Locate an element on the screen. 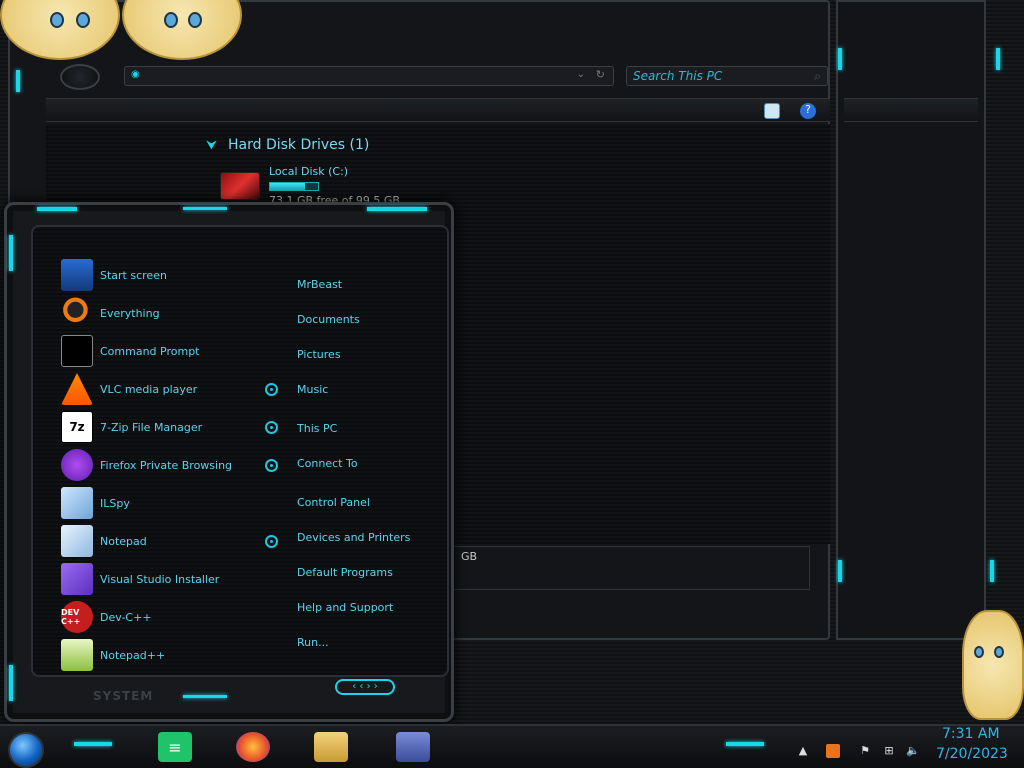 The image size is (1024, 768). folder-icon: ◉ is located at coordinates (135, 74).